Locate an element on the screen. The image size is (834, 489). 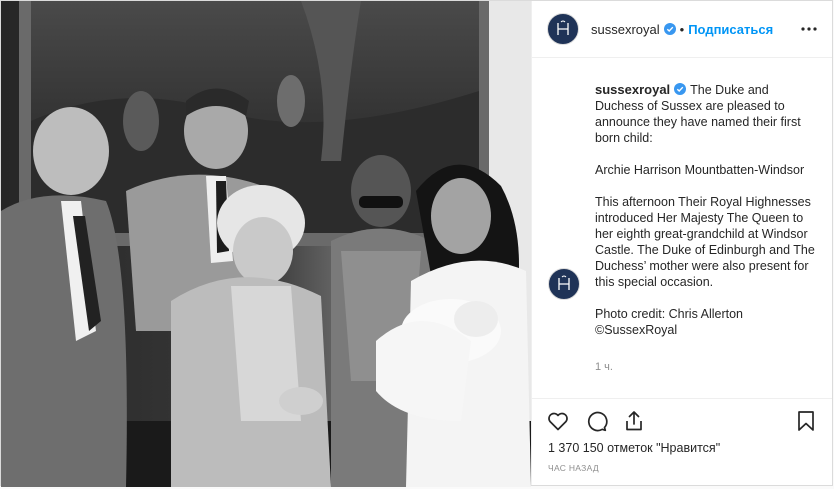
ellipsis-icon is located at coordinates (809, 29).